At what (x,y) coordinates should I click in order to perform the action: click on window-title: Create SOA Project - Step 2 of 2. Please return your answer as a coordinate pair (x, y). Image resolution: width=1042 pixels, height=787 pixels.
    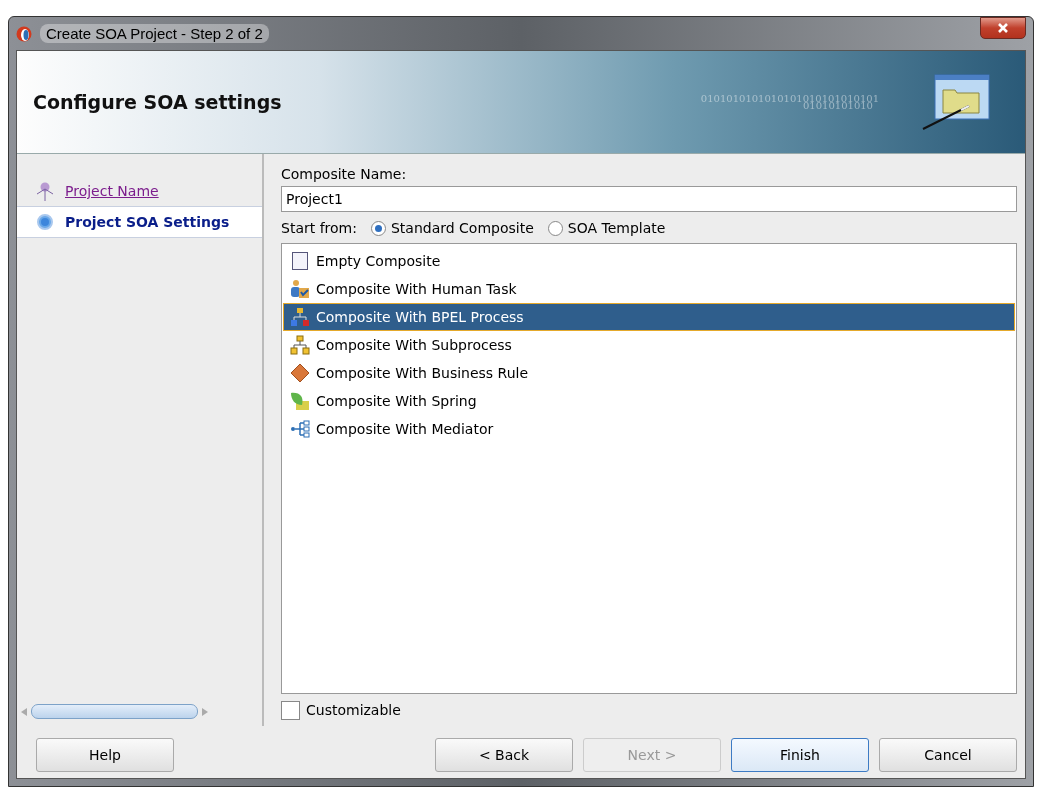
    Looking at the image, I should click on (154, 33).